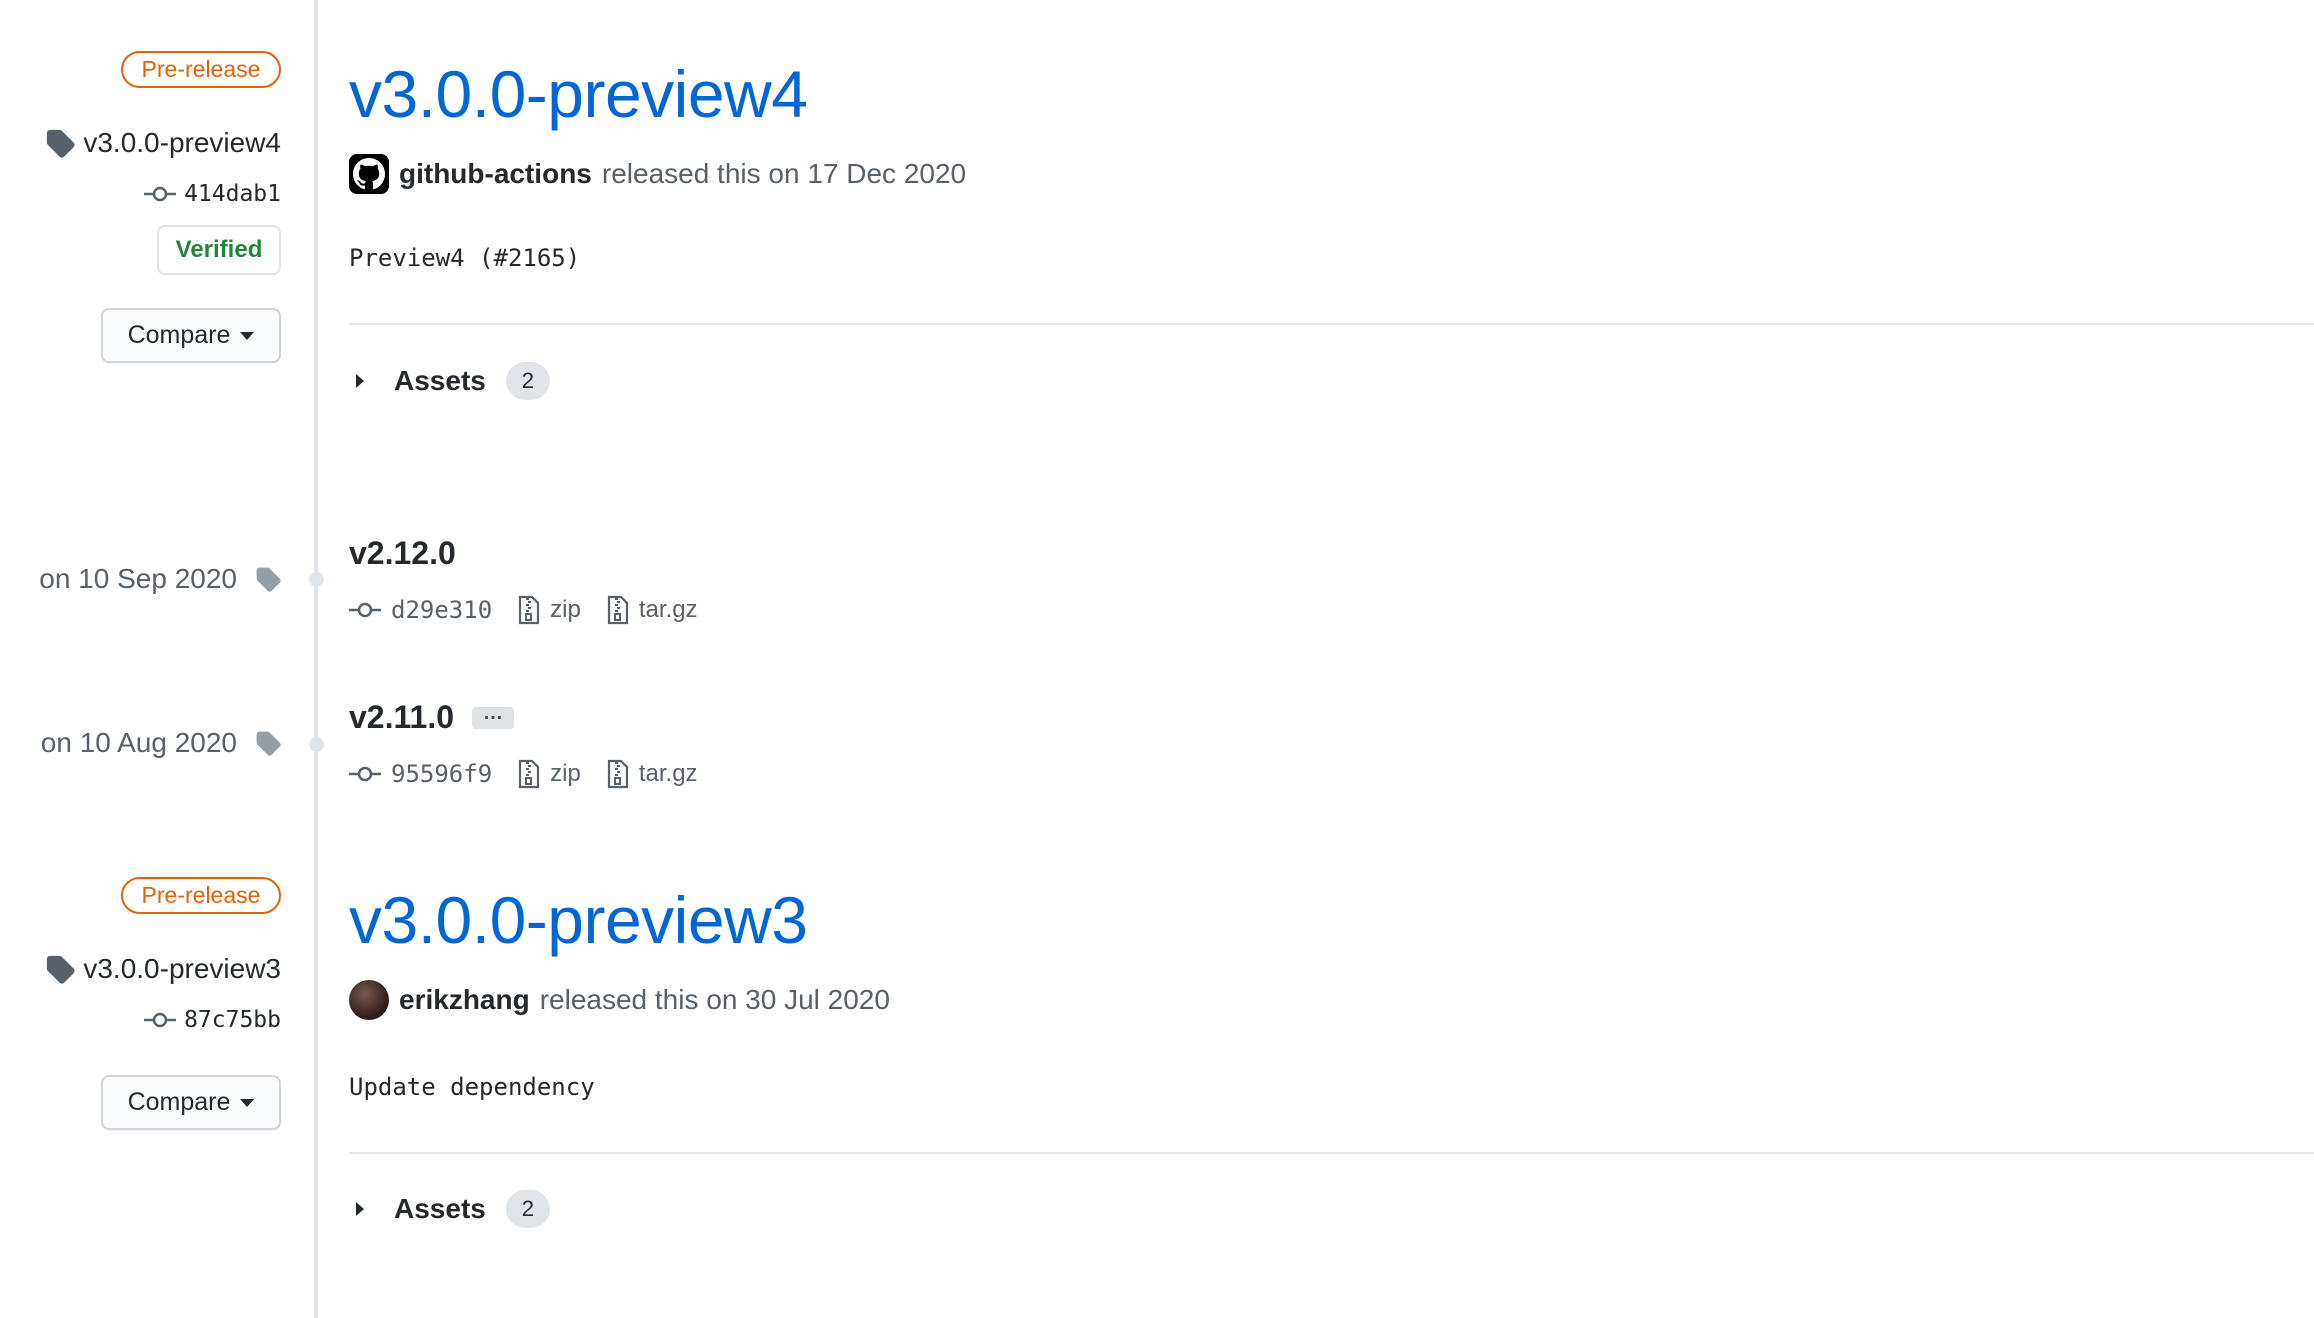  I want to click on commit-link: 414dab1, so click(212, 194).